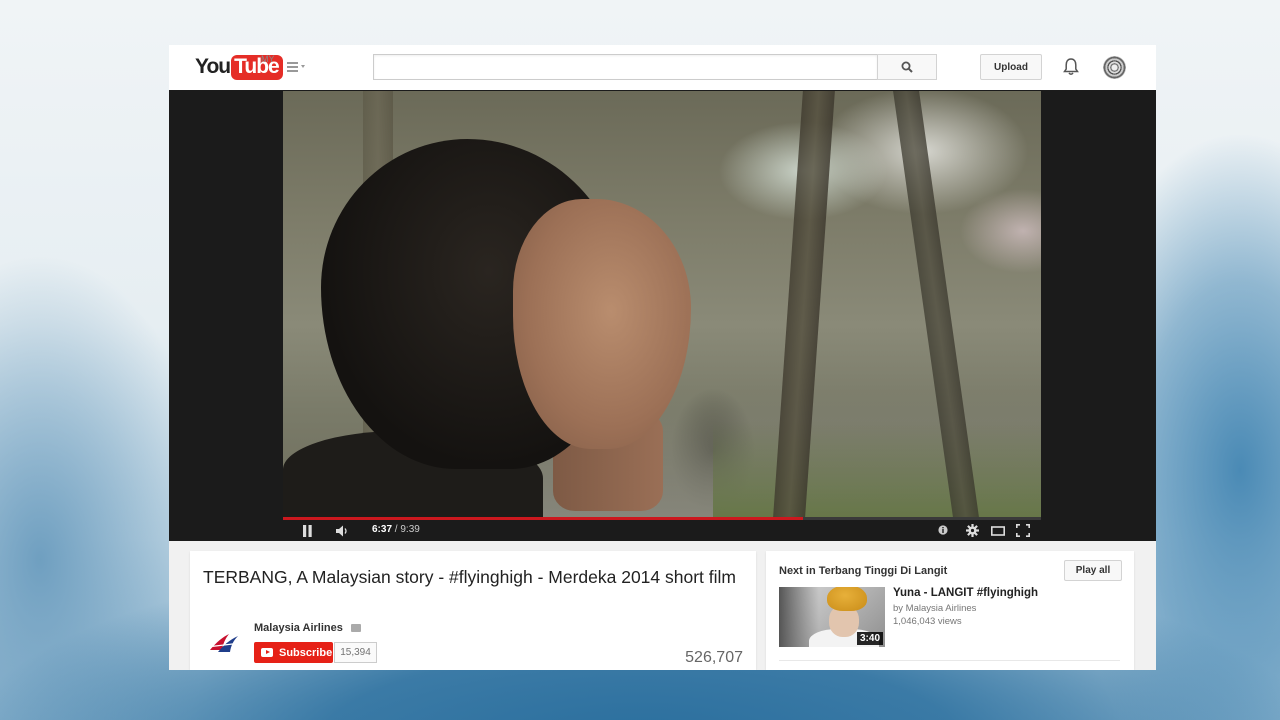 This screenshot has height=720, width=1280. What do you see at coordinates (927, 621) in the screenshot?
I see `next-video-views: 1,046,043 views` at bounding box center [927, 621].